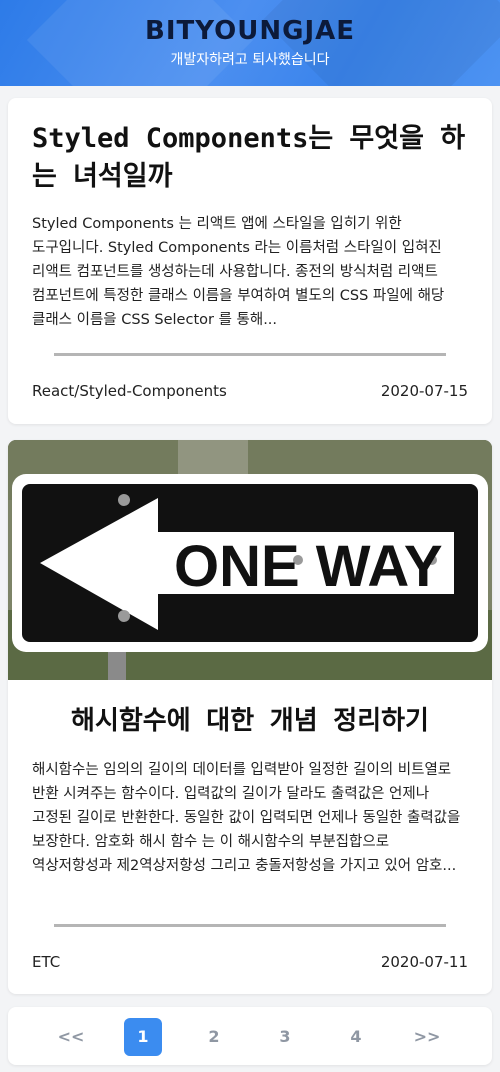 This screenshot has width=500, height=1072. I want to click on page-button-2: 2, so click(214, 1037).